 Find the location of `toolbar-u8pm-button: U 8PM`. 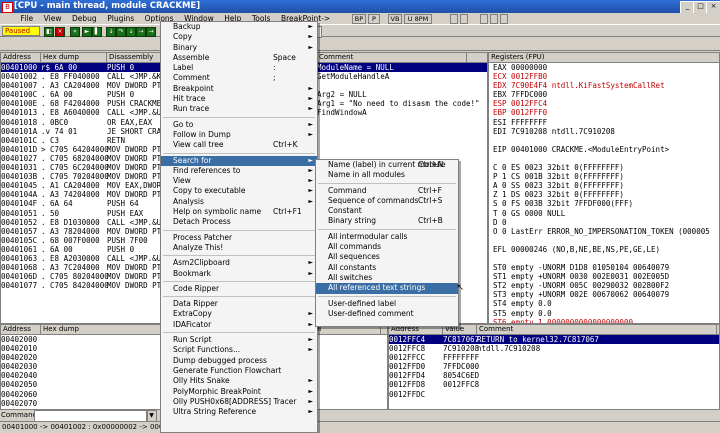

toolbar-u8pm-button: U 8PM is located at coordinates (418, 19).